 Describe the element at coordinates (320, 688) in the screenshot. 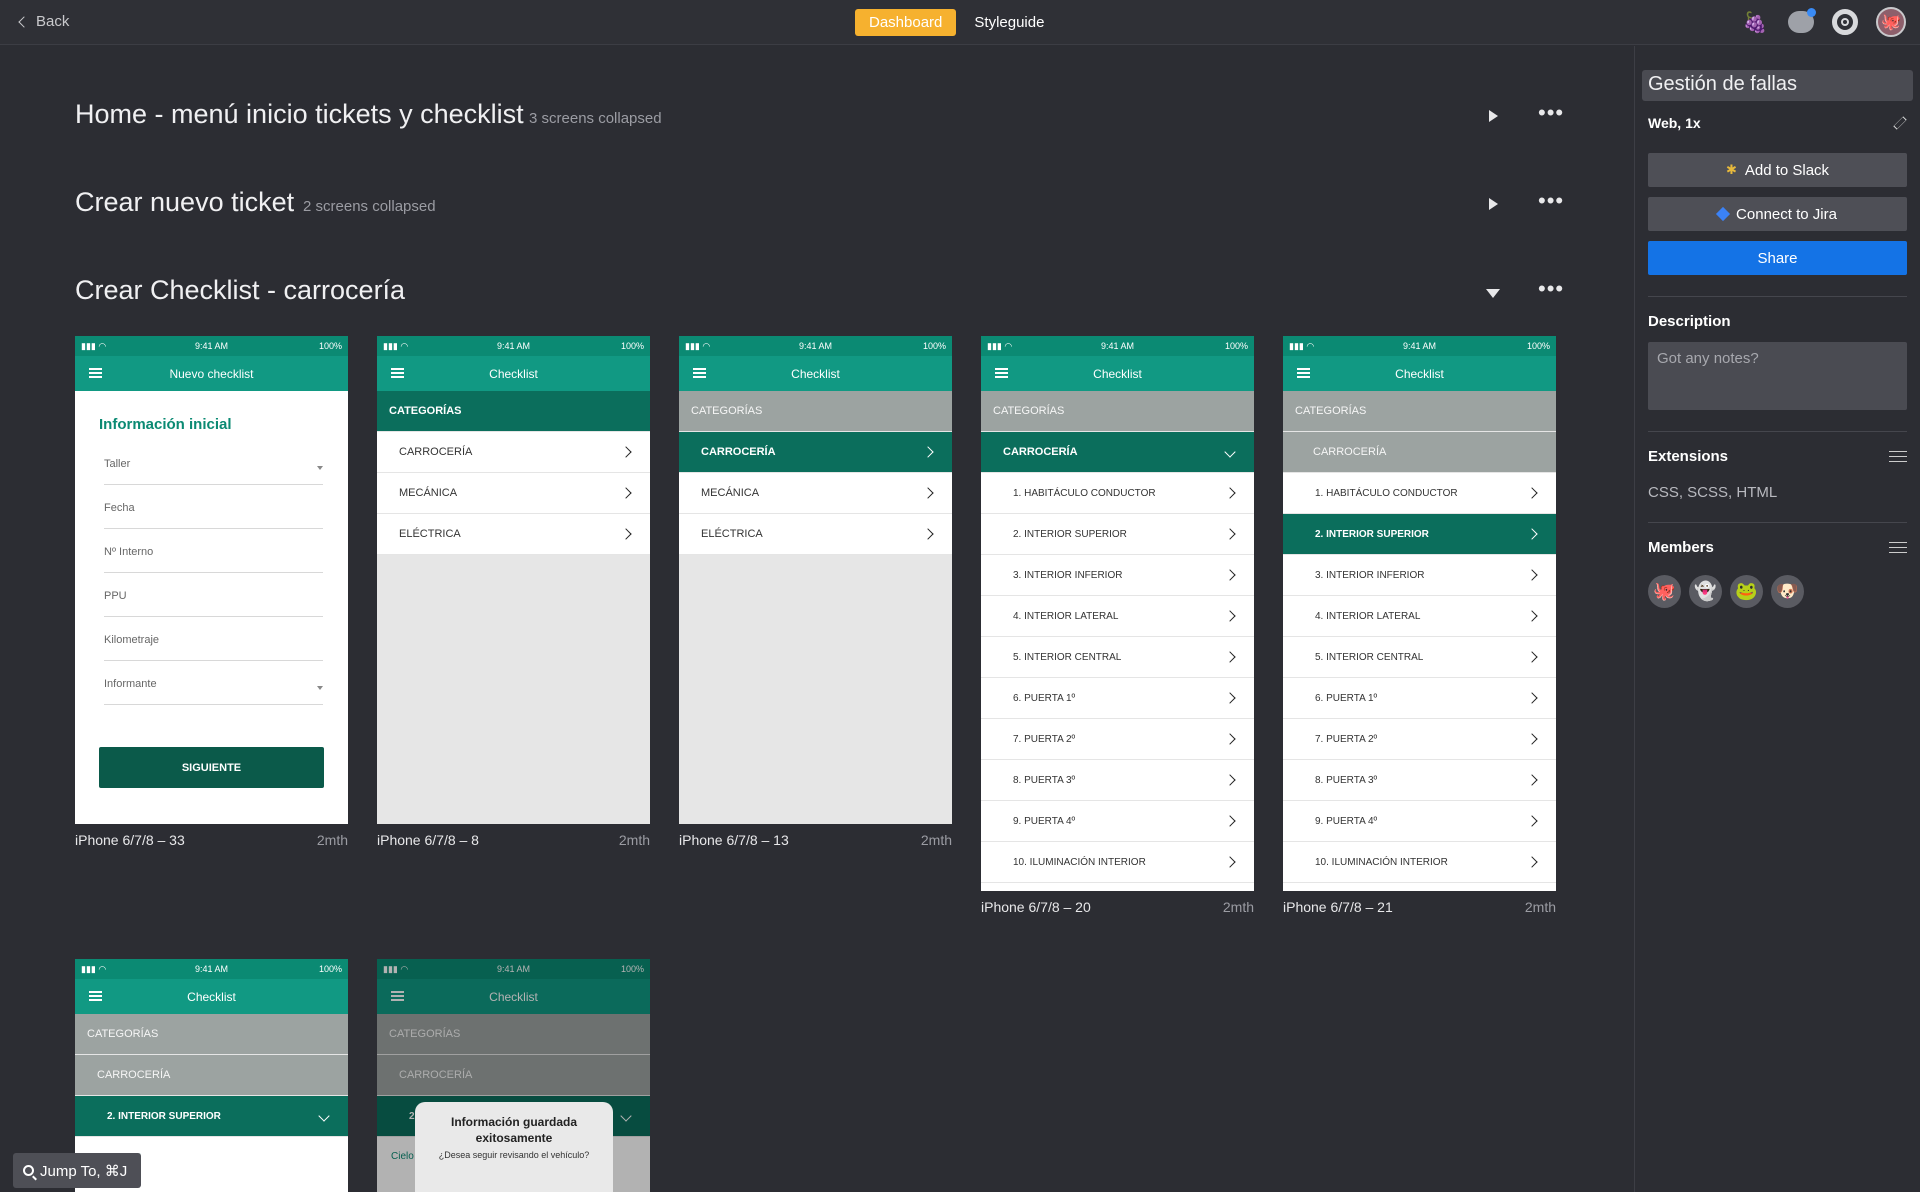

I see `dropdown-icon` at that location.